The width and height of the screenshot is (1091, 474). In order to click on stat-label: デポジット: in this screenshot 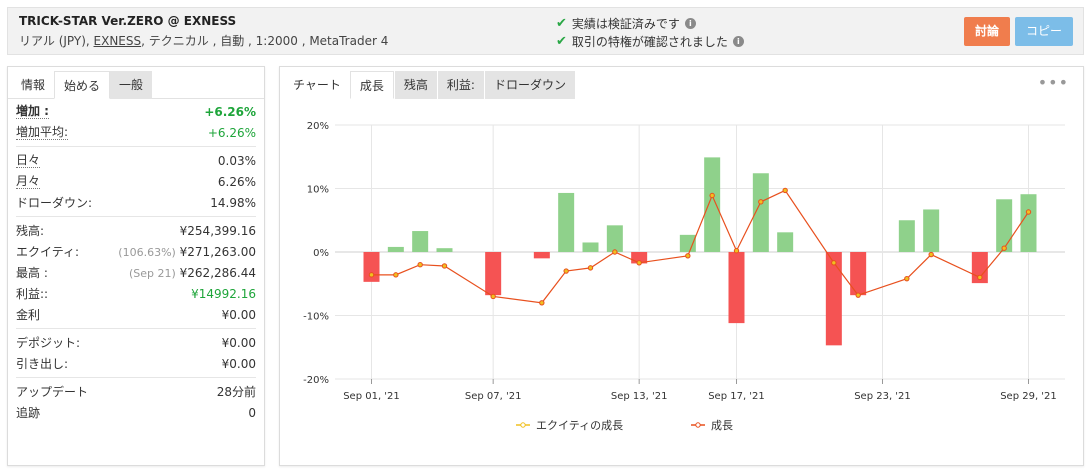, I will do `click(48, 342)`.